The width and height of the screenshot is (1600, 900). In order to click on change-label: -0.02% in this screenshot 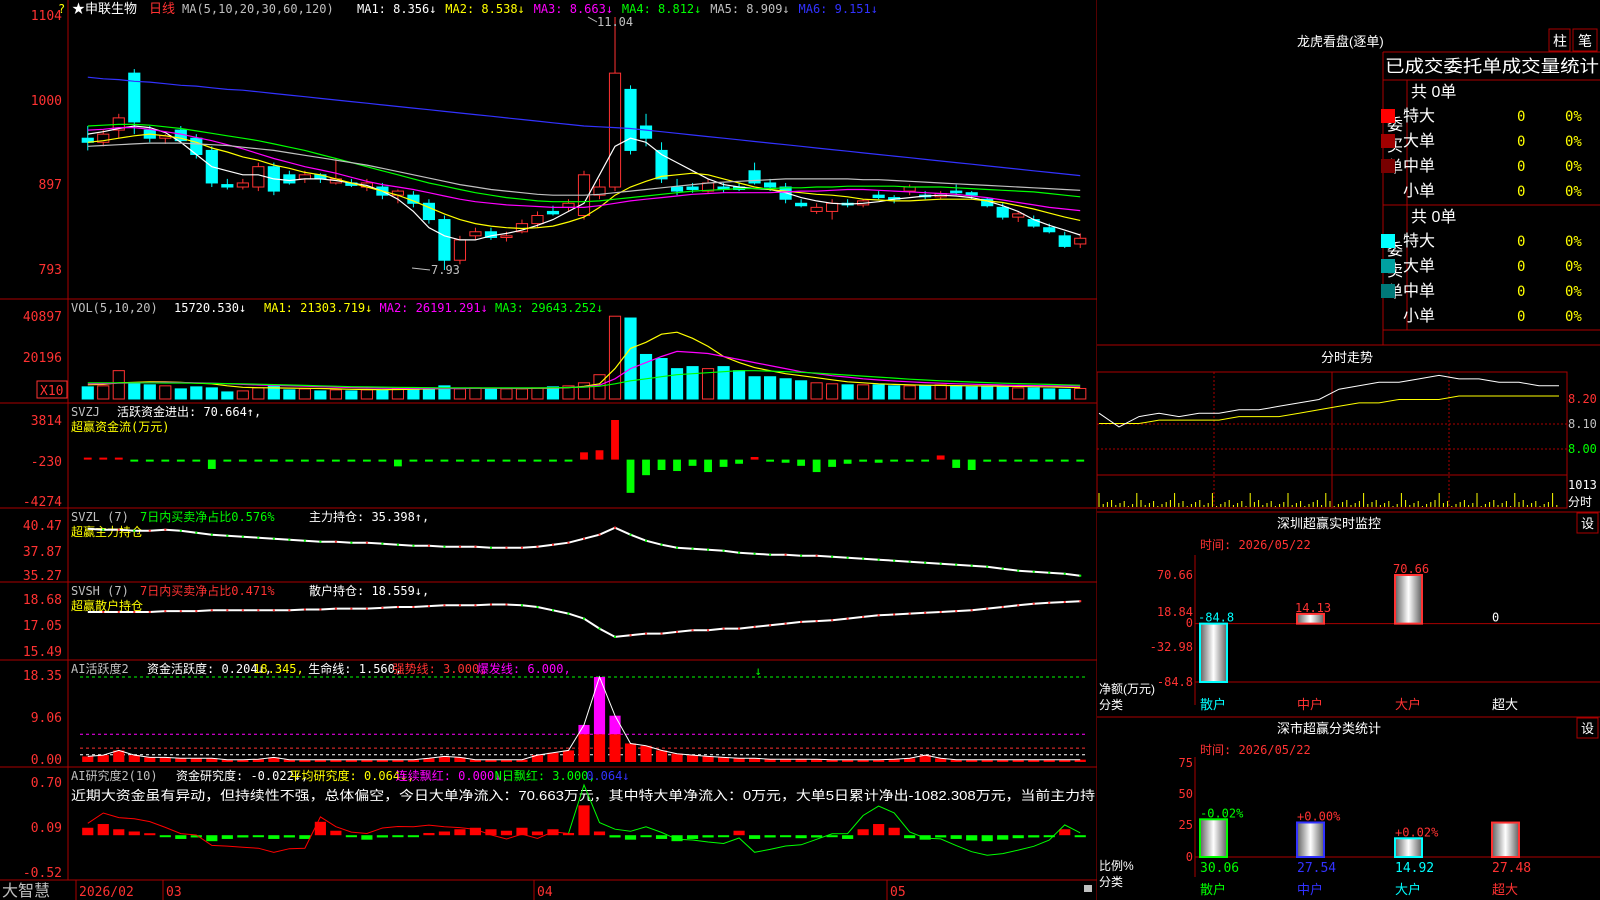, I will do `click(1222, 813)`.